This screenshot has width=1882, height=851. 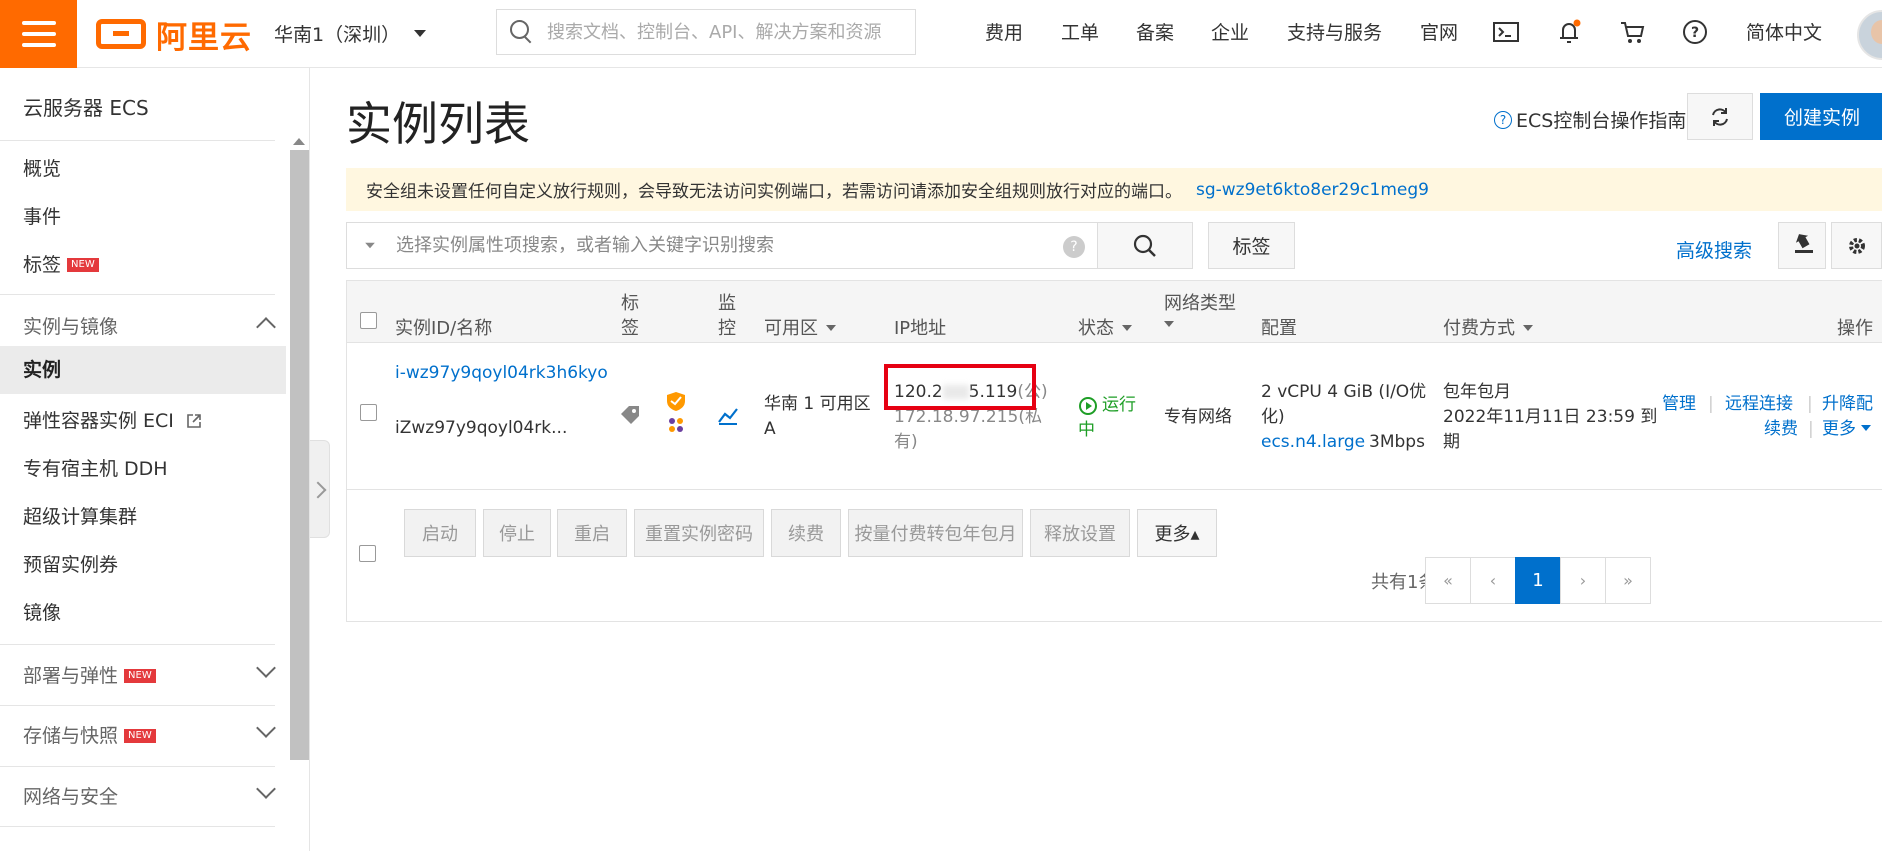 What do you see at coordinates (61, 263) in the screenshot?
I see `sidebar-item-tags: 标签 NEW` at bounding box center [61, 263].